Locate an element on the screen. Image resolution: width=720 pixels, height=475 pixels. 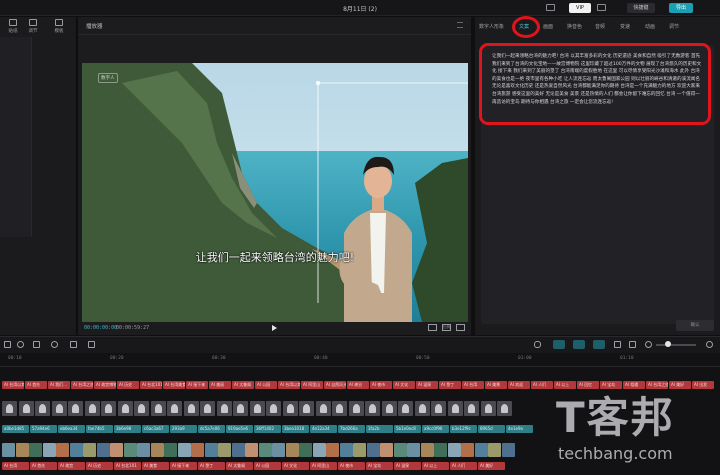
text-clip: AI 故宫 is located at coordinates (71, 466).